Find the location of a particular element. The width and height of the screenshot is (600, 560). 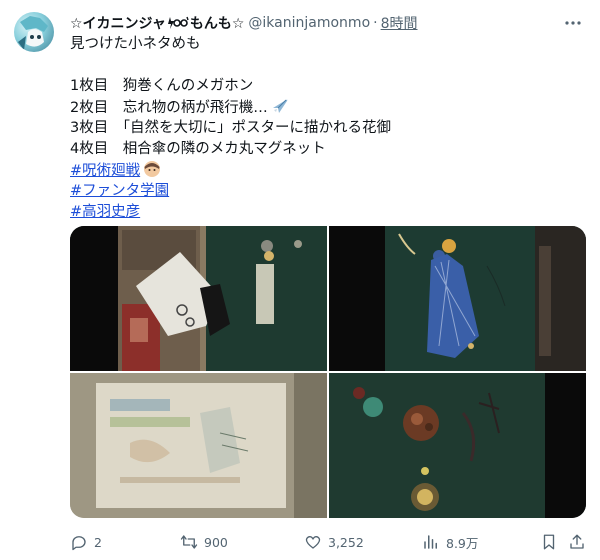

like-count: 3,252 is located at coordinates (346, 542).